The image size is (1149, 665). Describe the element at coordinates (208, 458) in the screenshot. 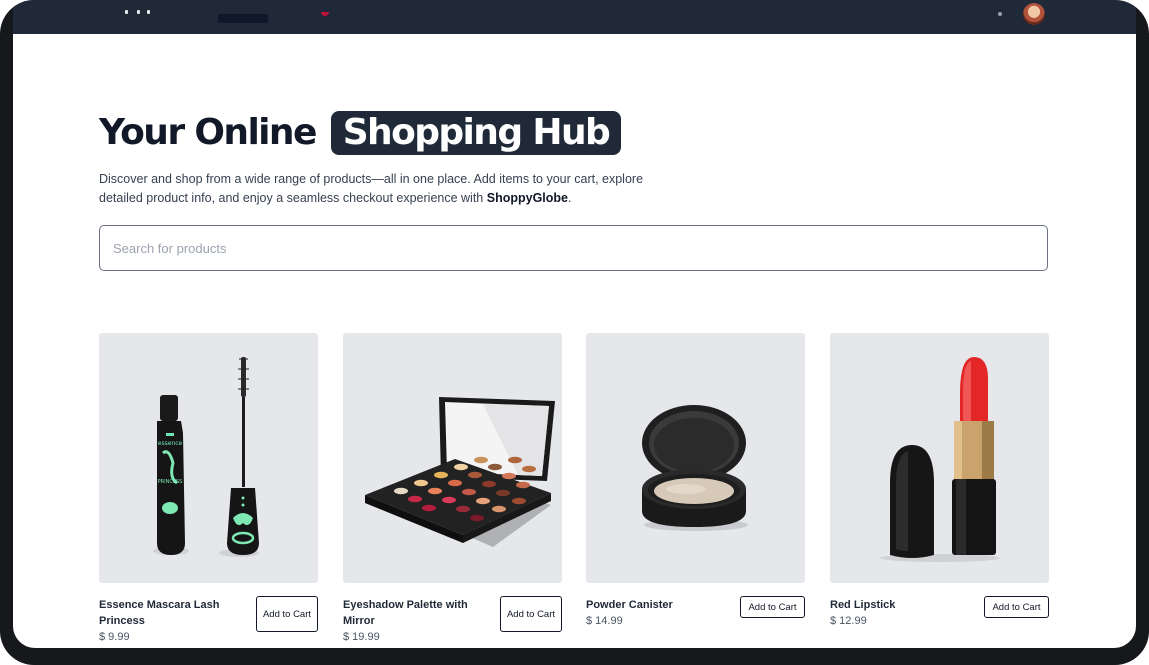

I see `mascara-image: essence PRINCESS` at that location.